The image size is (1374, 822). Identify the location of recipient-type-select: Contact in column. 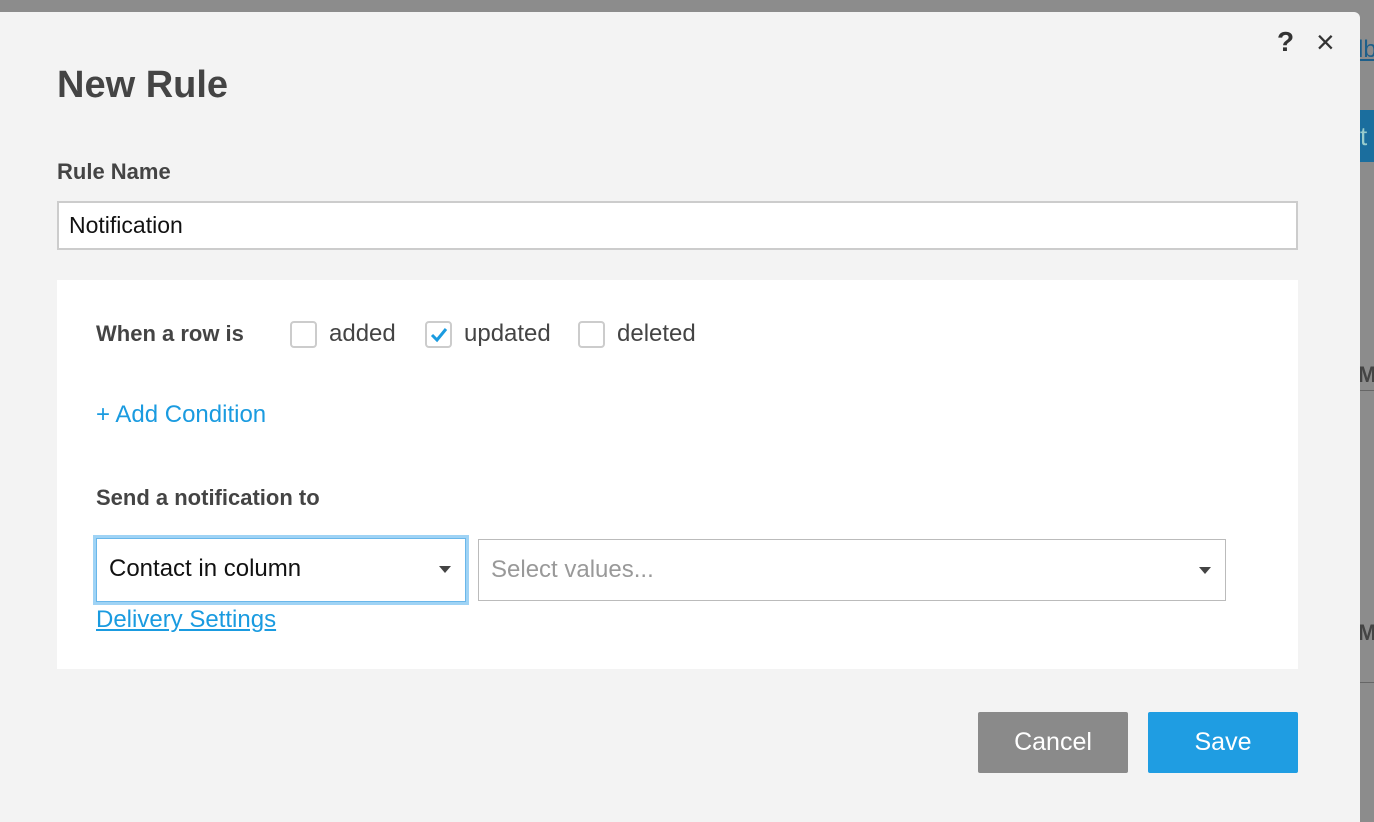
(281, 570).